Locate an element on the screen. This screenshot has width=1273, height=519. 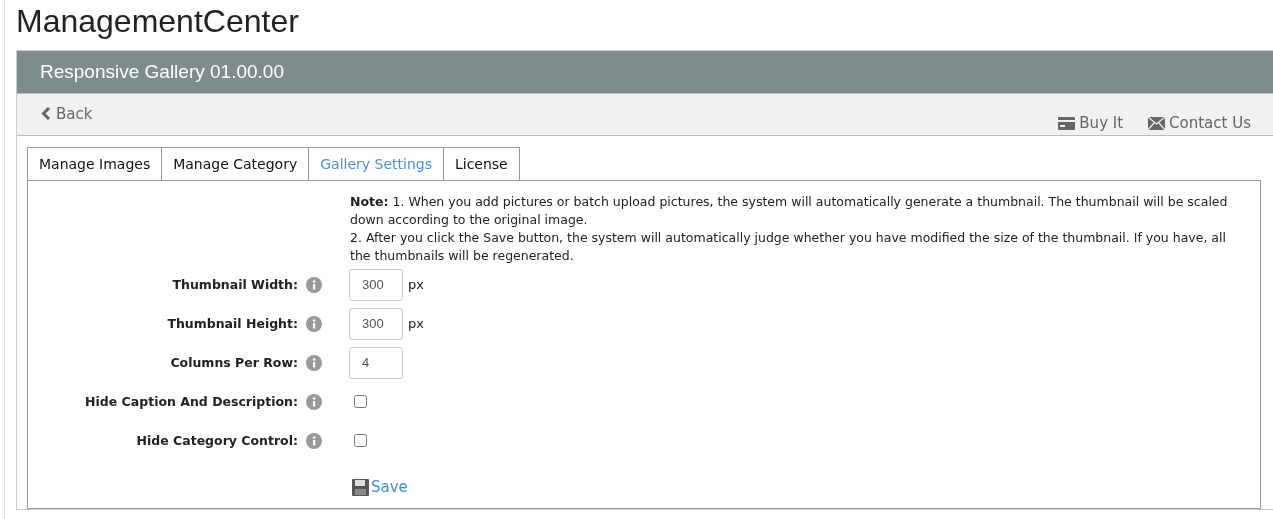
note-text: 2. After you click the Save button, the system will automatically judge whether you have modified the size of the thumbnail. If you have, all the thumbnails will be regenerated. is located at coordinates (788, 247).